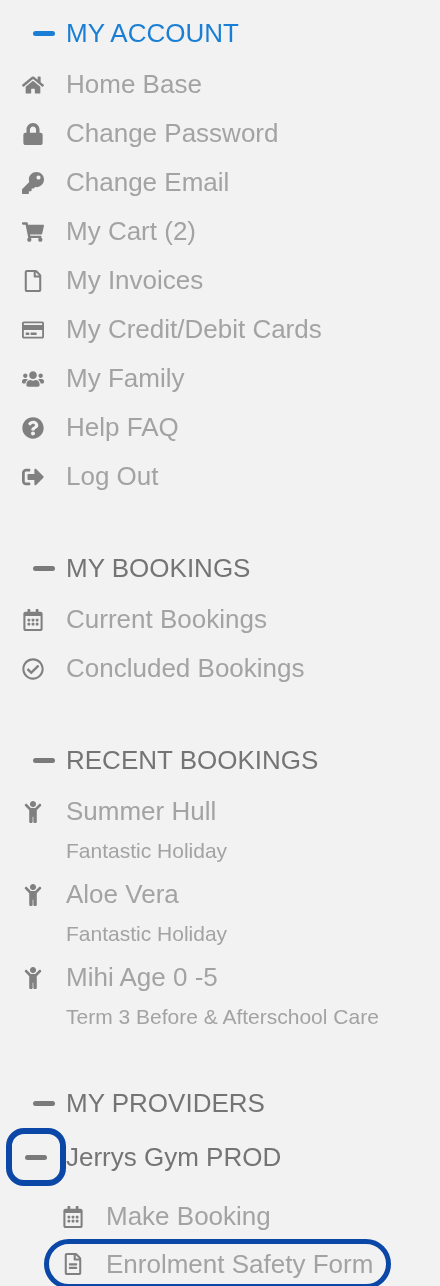 Image resolution: width=440 pixels, height=1286 pixels. What do you see at coordinates (148, 182) in the screenshot?
I see `menu-link: Change Email` at bounding box center [148, 182].